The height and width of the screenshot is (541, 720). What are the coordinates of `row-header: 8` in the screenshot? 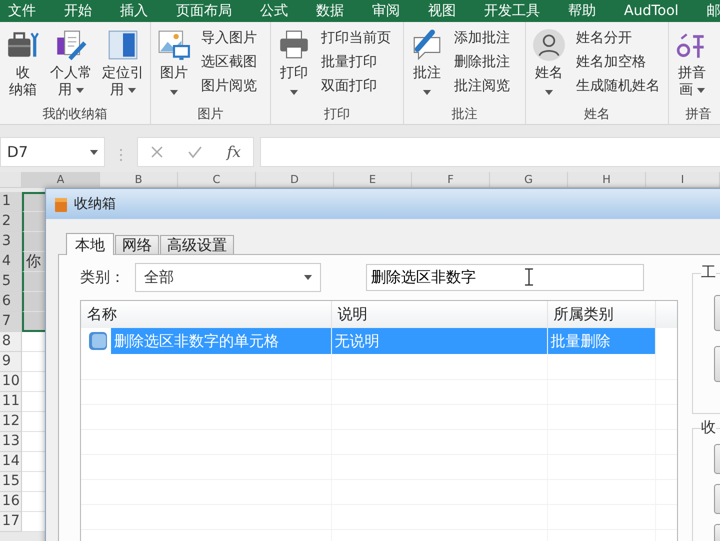 It's located at (11, 342).